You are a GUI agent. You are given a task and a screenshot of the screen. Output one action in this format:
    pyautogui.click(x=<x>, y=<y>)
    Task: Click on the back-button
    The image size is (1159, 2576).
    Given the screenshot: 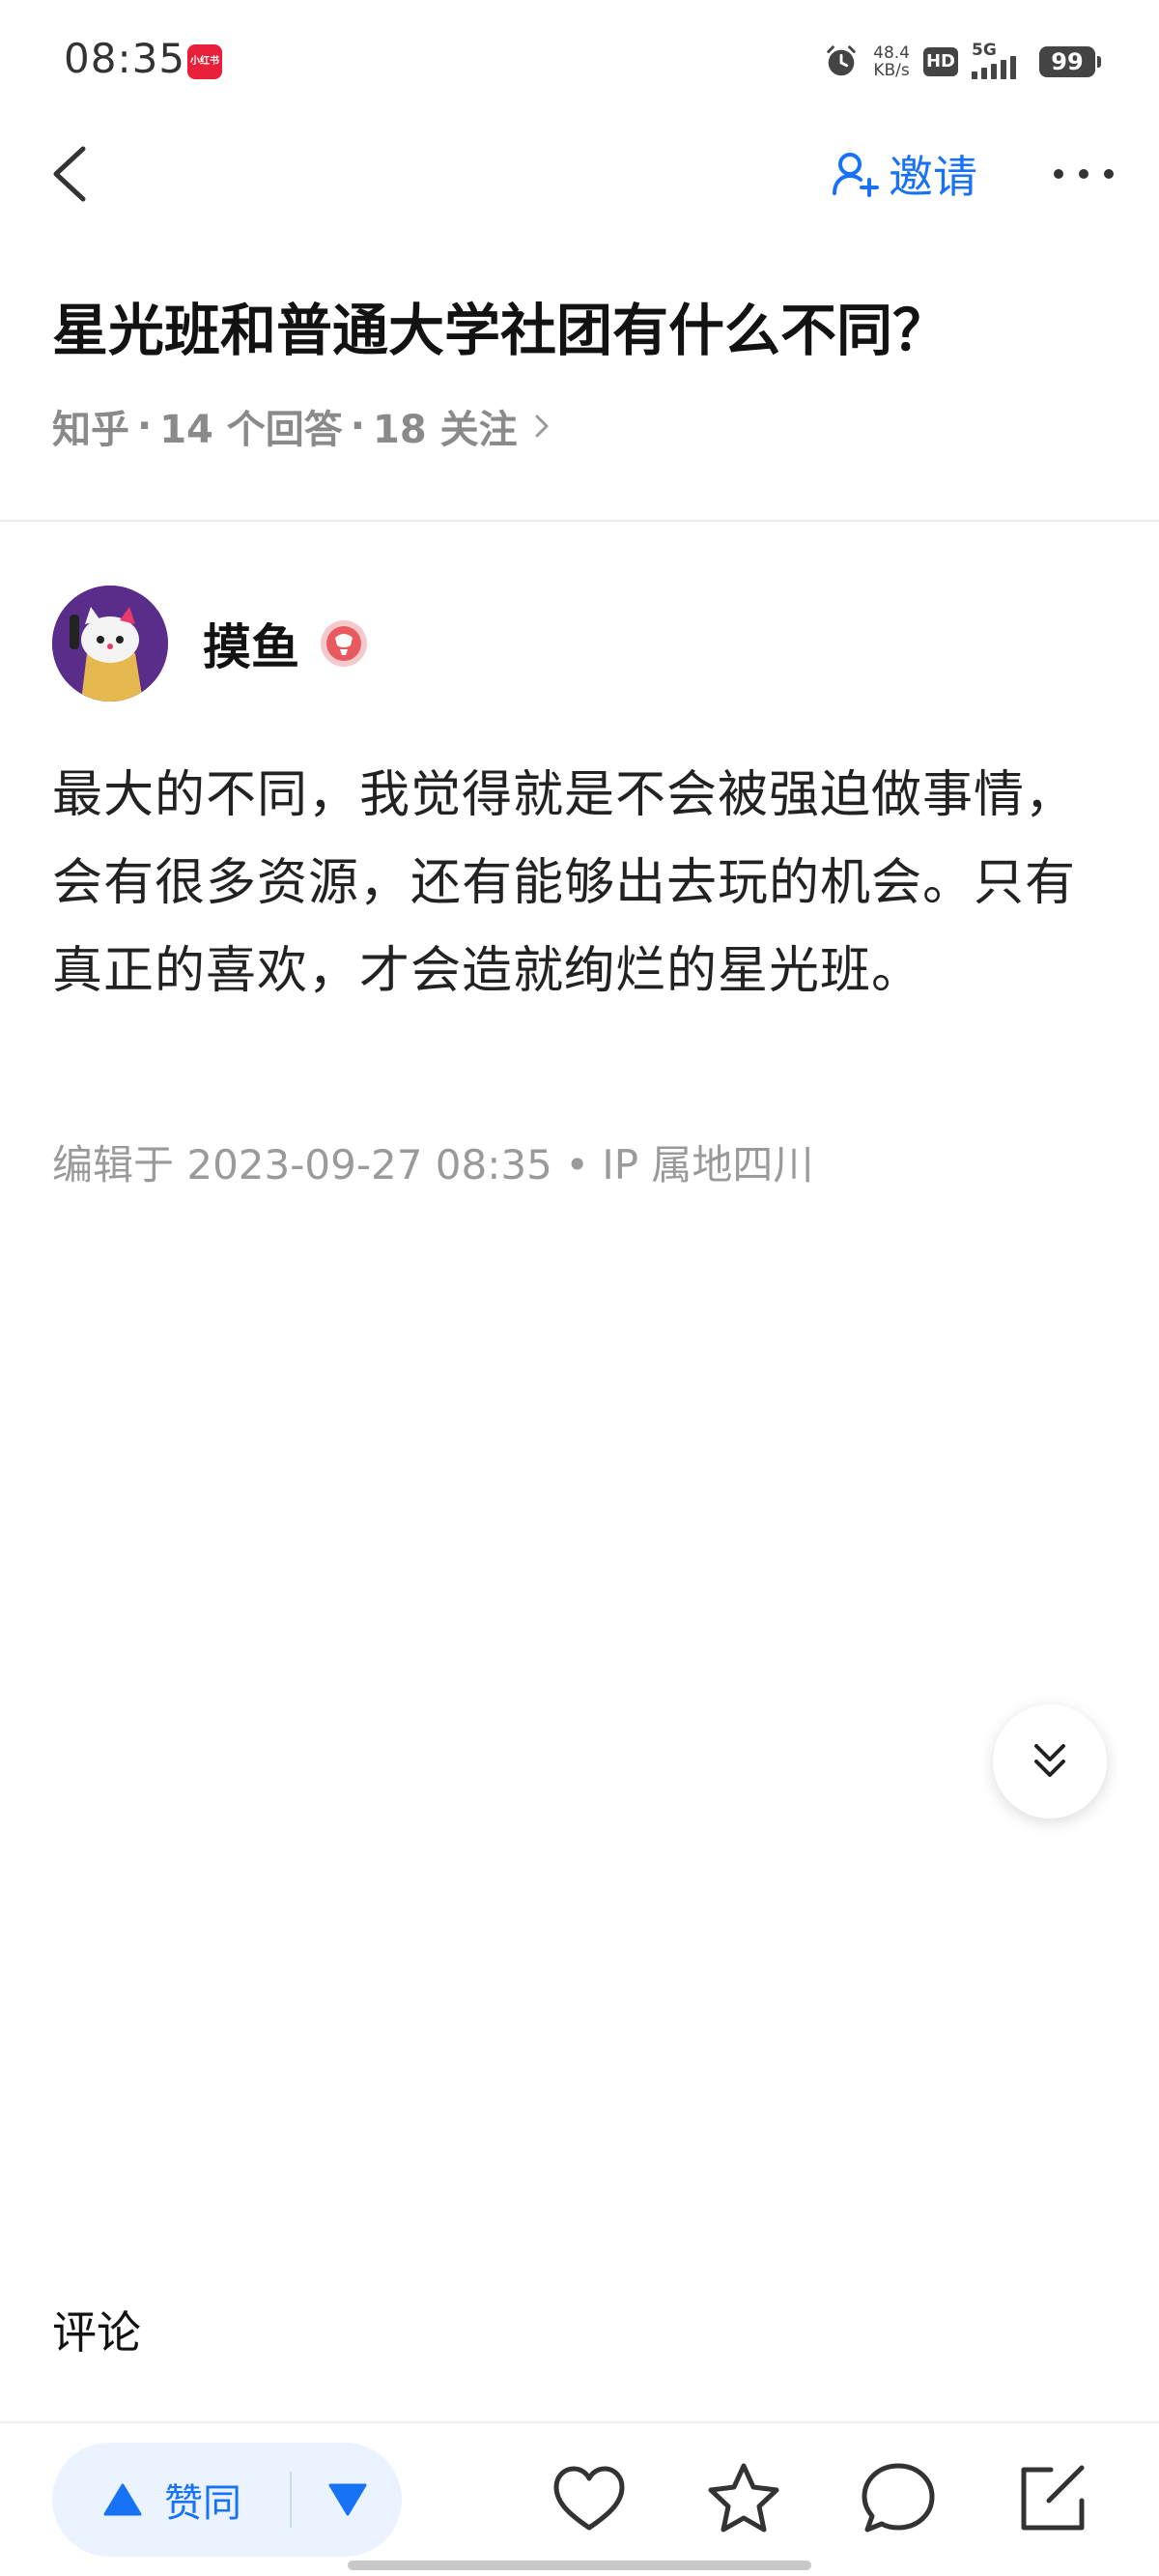 What is the action you would take?
    pyautogui.click(x=75, y=174)
    